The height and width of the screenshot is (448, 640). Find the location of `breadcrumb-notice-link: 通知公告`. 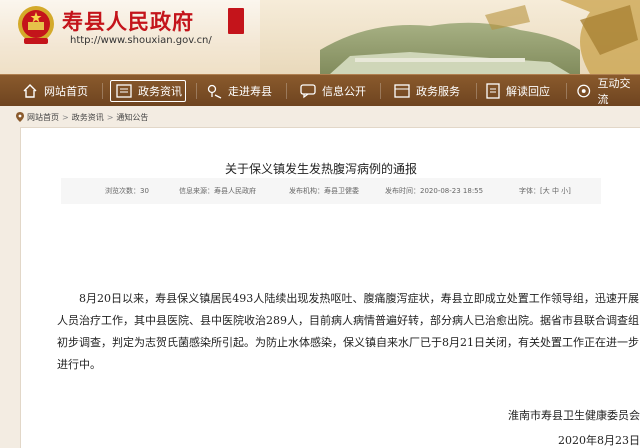

breadcrumb-notice-link: 通知公告 is located at coordinates (132, 117).